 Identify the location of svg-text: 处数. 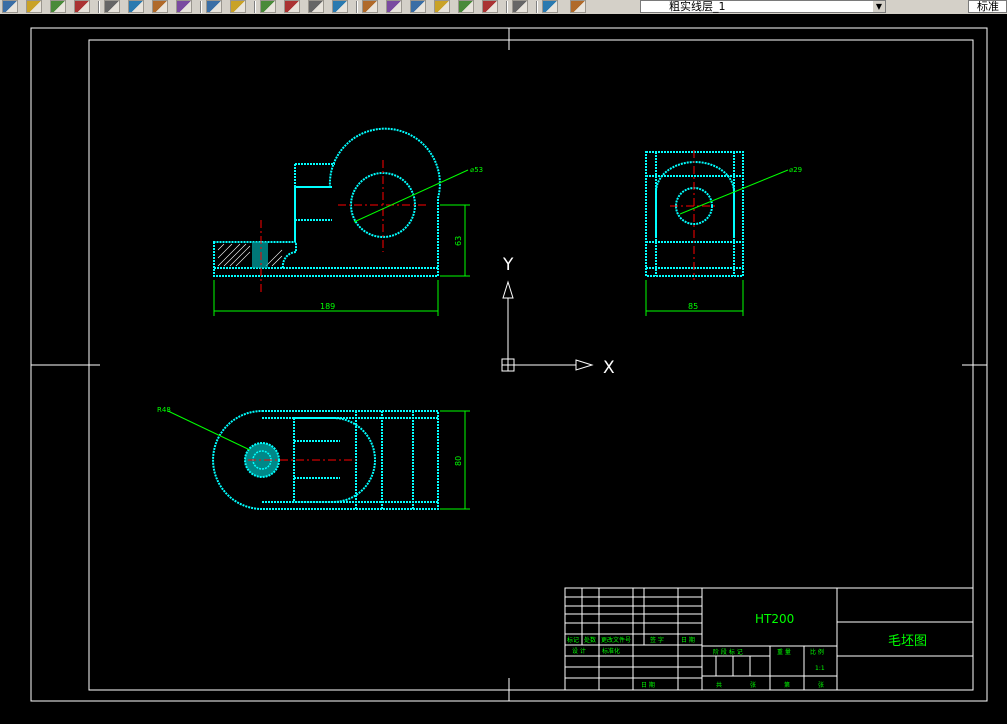
(590, 640).